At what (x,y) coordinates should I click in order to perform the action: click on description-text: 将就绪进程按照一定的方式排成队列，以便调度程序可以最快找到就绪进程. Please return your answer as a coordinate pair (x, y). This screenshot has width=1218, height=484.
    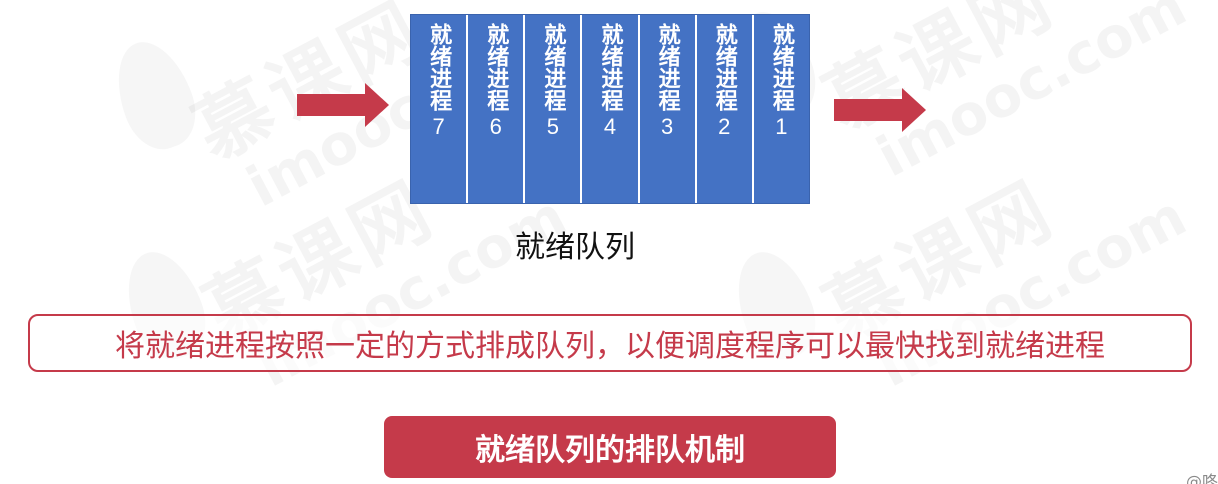
    Looking at the image, I should click on (610, 346).